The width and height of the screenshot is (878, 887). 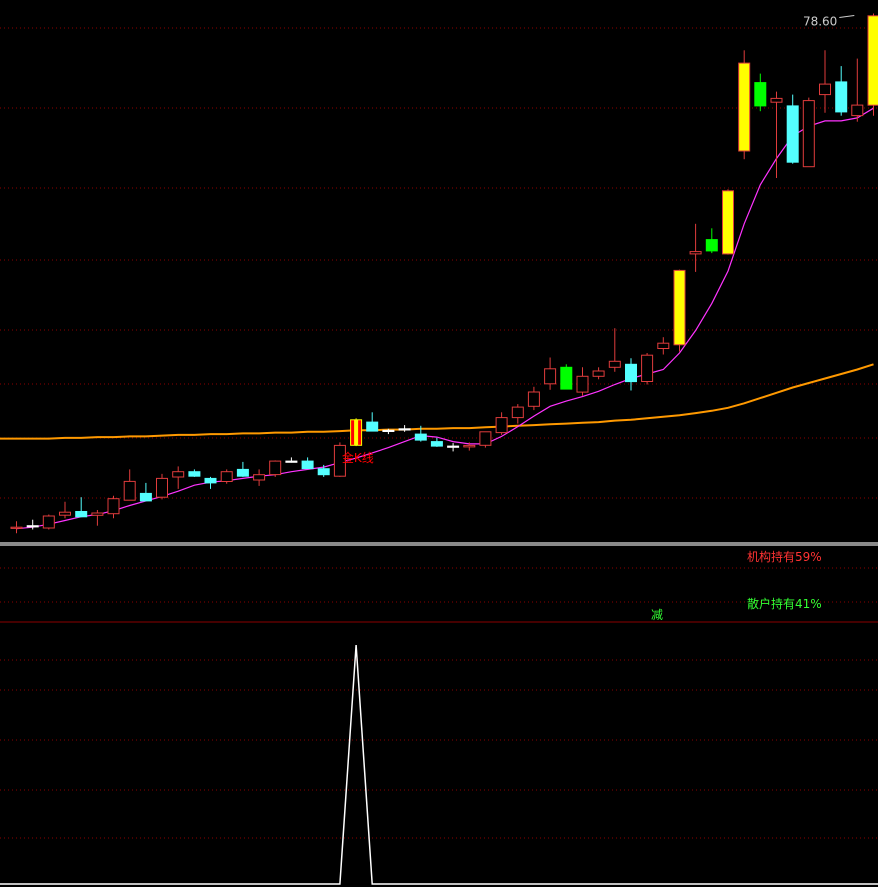 I want to click on top-price-arrow-icon, so click(x=847, y=16).